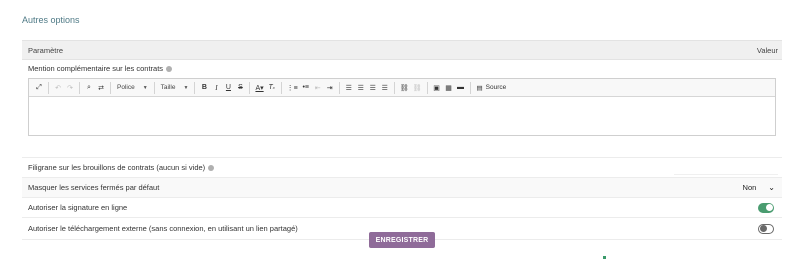 The width and height of the screenshot is (800, 268). Describe the element at coordinates (402, 50) in the screenshot. I see `table-header: Paramètre Valeur` at that location.